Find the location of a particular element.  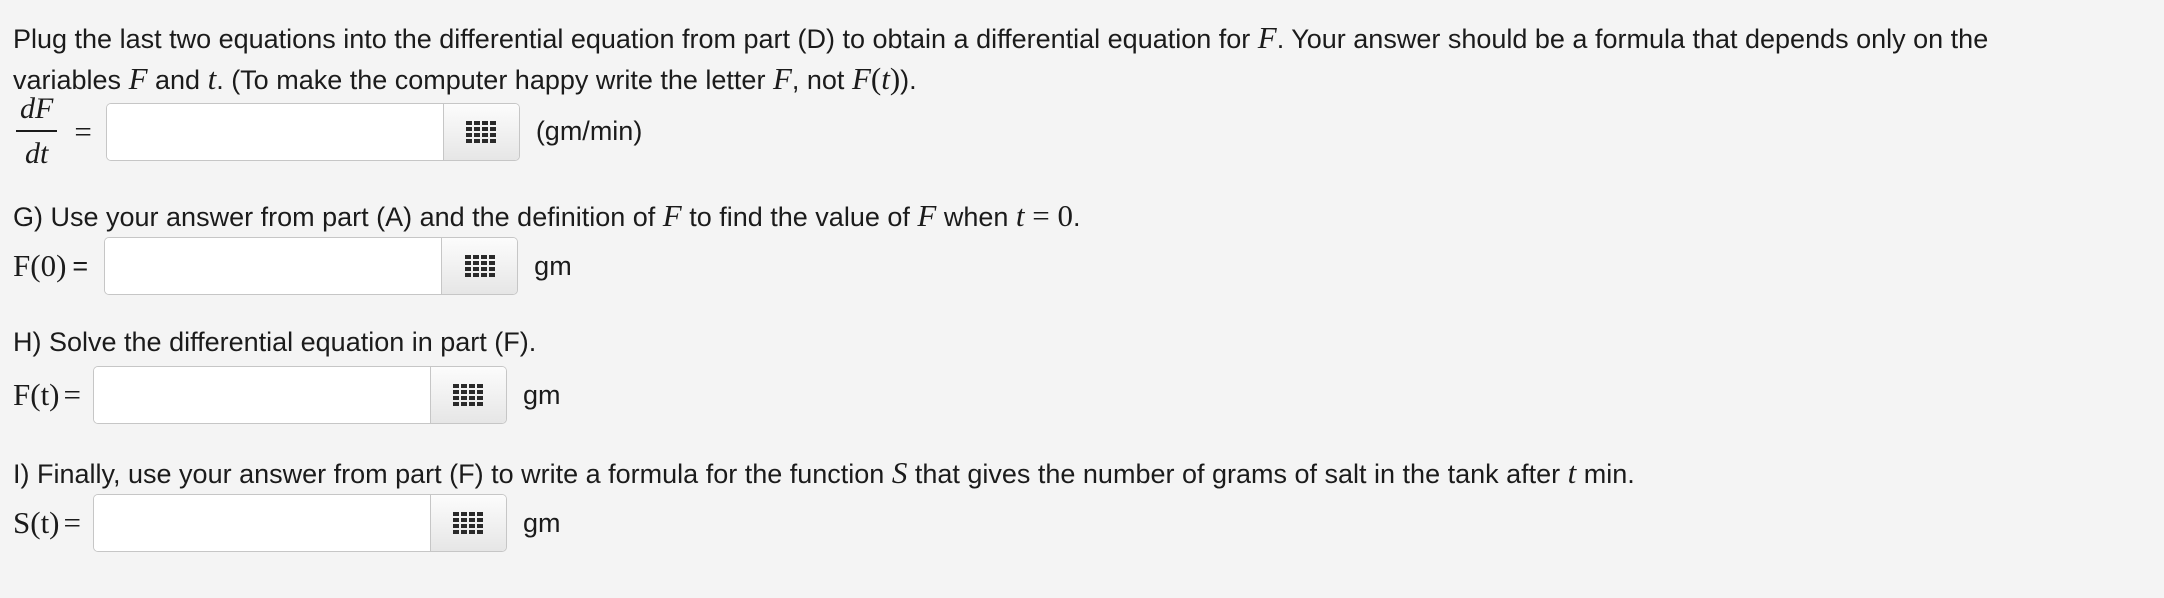

part-h-lhs: F(t) is located at coordinates (36, 394).